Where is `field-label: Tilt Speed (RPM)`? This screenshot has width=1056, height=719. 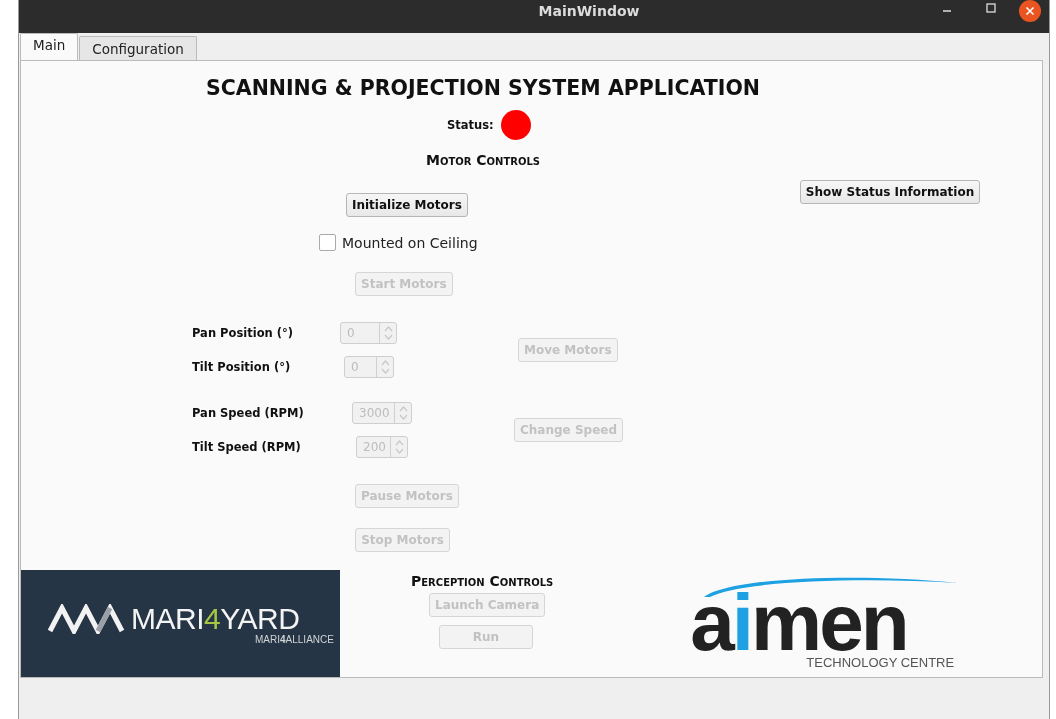 field-label: Tilt Speed (RPM) is located at coordinates (247, 447).